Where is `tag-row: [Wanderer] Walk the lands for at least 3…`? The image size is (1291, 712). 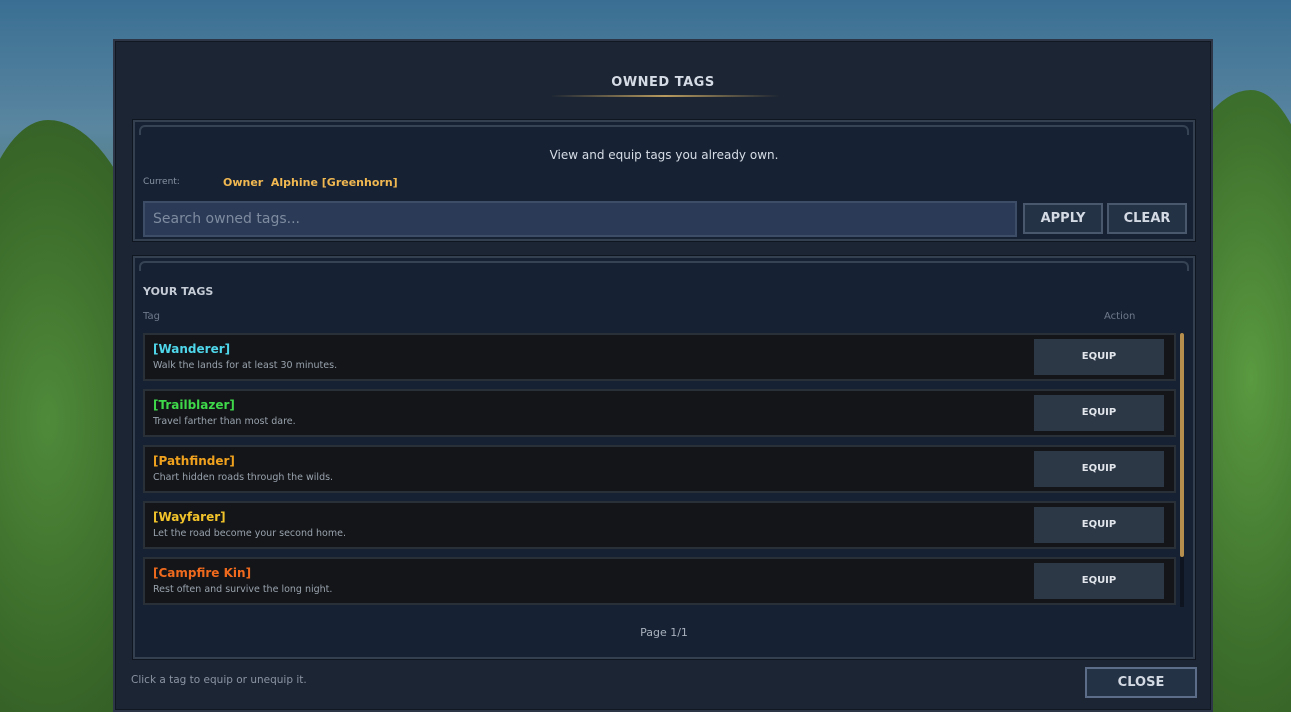
tag-row: [Wanderer] Walk the lands for at least 3… is located at coordinates (659, 357).